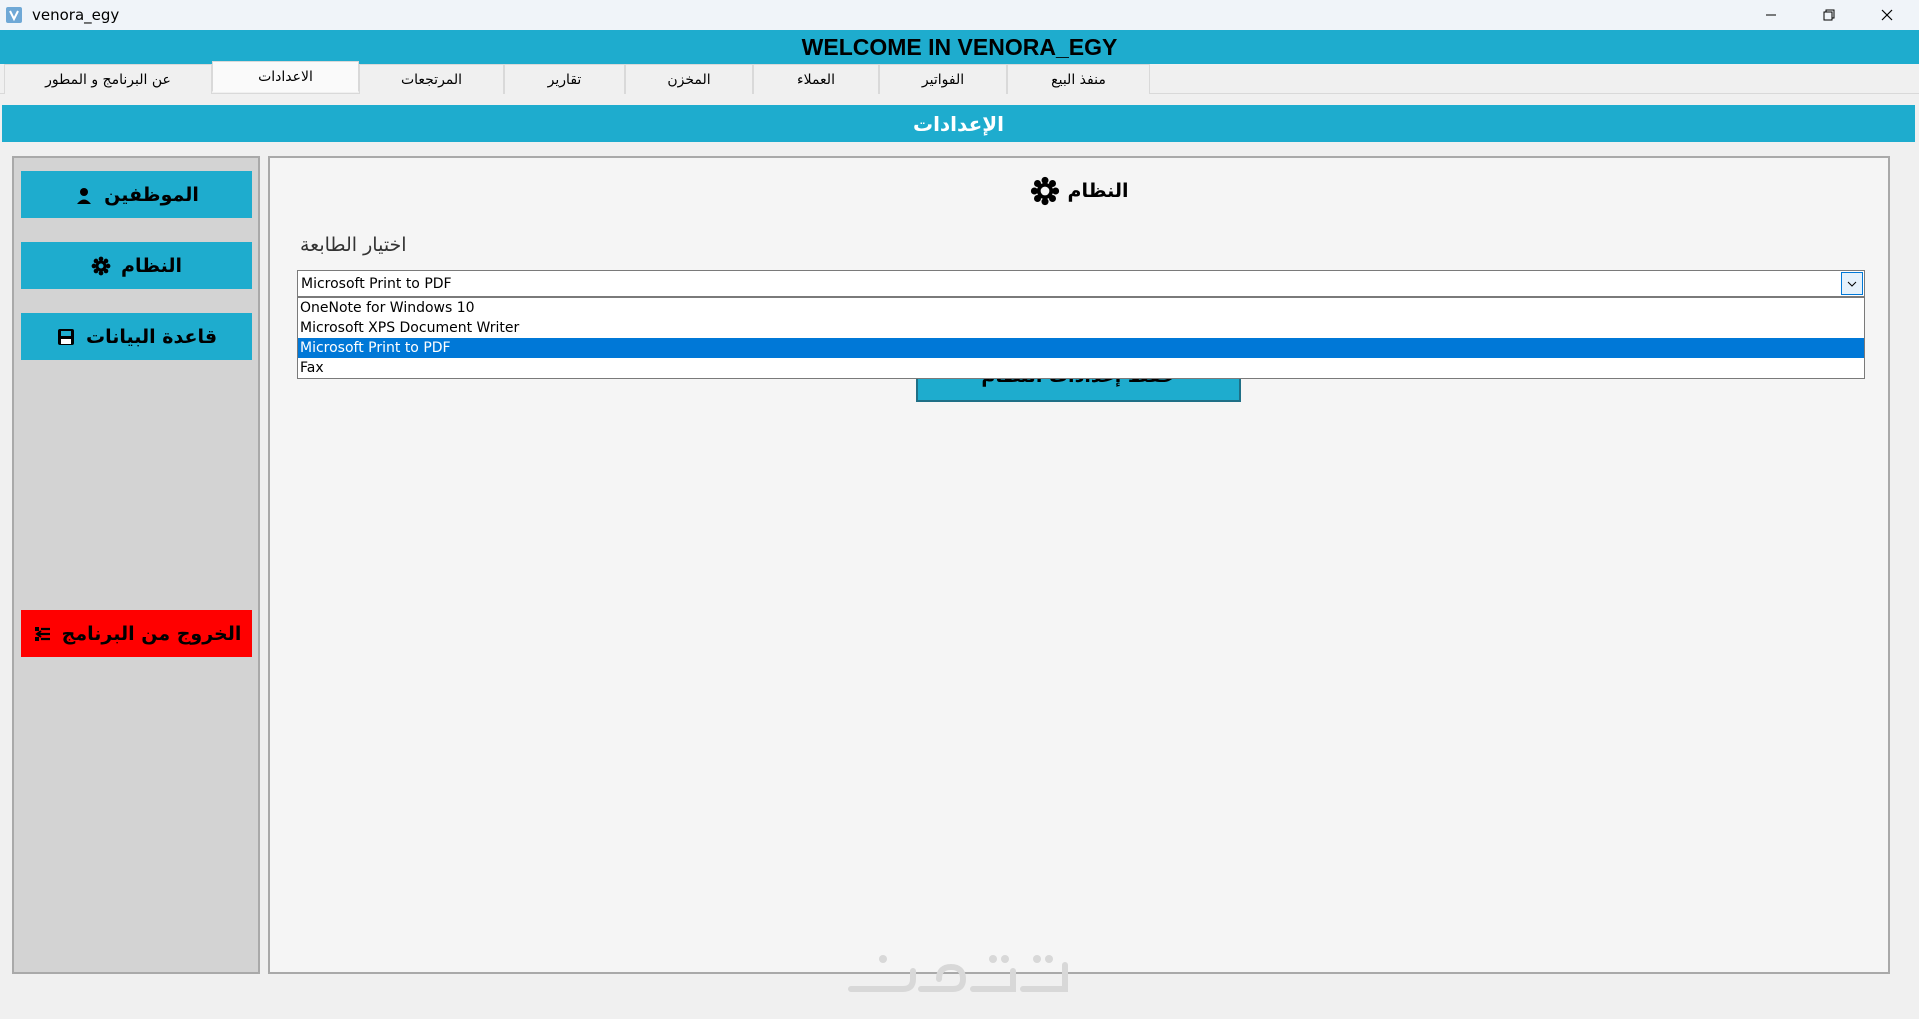 Image resolution: width=1919 pixels, height=1019 pixels. What do you see at coordinates (959, 15) in the screenshot?
I see `title-bar: venora_egy` at bounding box center [959, 15].